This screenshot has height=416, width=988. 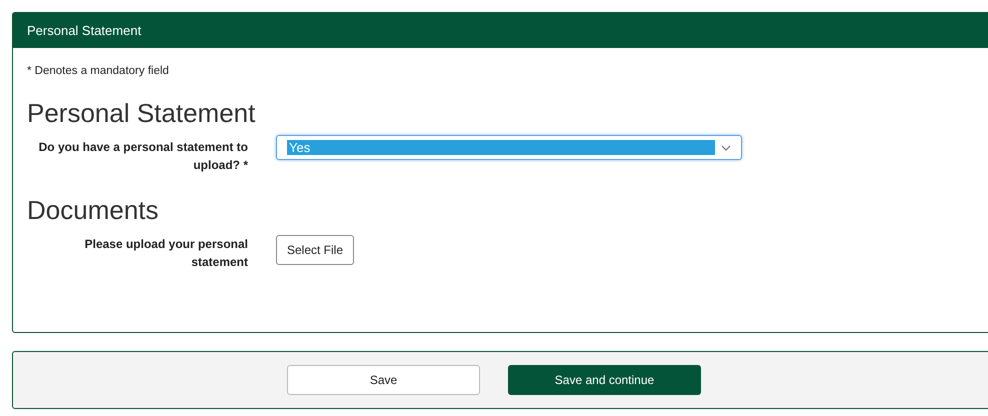 What do you see at coordinates (143, 156) in the screenshot?
I see `field-label: Do you have a personal statement to upload? *` at bounding box center [143, 156].